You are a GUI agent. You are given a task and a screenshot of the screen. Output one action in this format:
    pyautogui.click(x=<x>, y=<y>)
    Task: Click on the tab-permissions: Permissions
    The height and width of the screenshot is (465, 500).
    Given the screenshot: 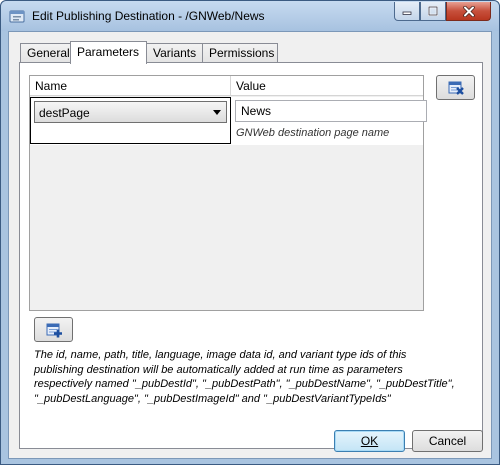 What is the action you would take?
    pyautogui.click(x=240, y=53)
    